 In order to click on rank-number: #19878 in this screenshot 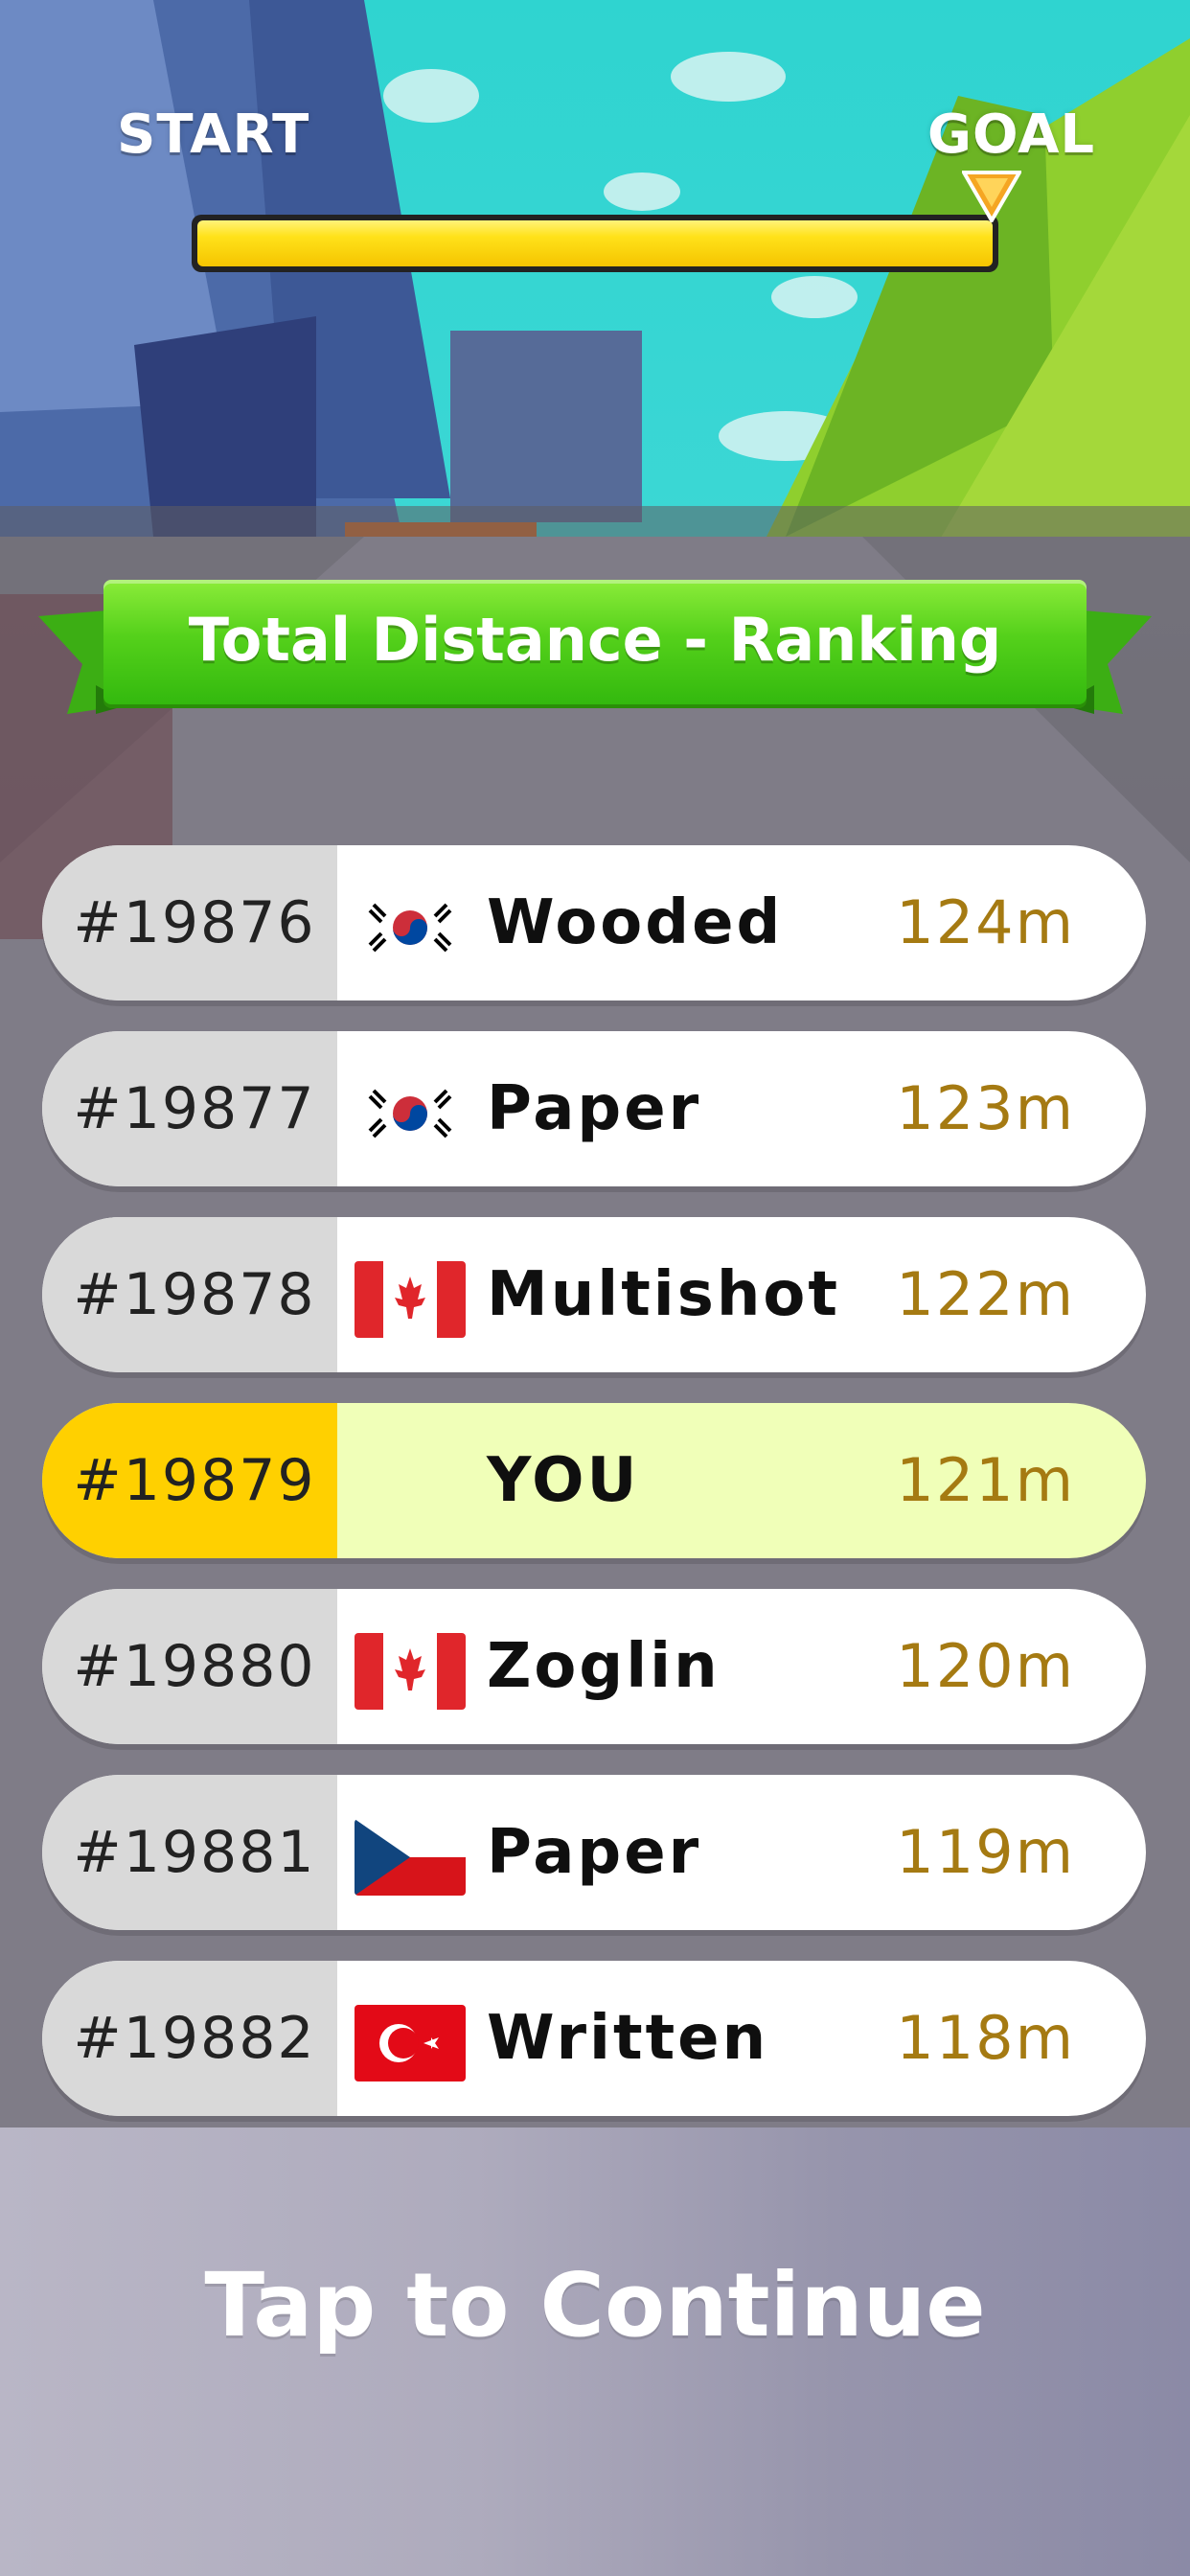, I will do `click(190, 1295)`.